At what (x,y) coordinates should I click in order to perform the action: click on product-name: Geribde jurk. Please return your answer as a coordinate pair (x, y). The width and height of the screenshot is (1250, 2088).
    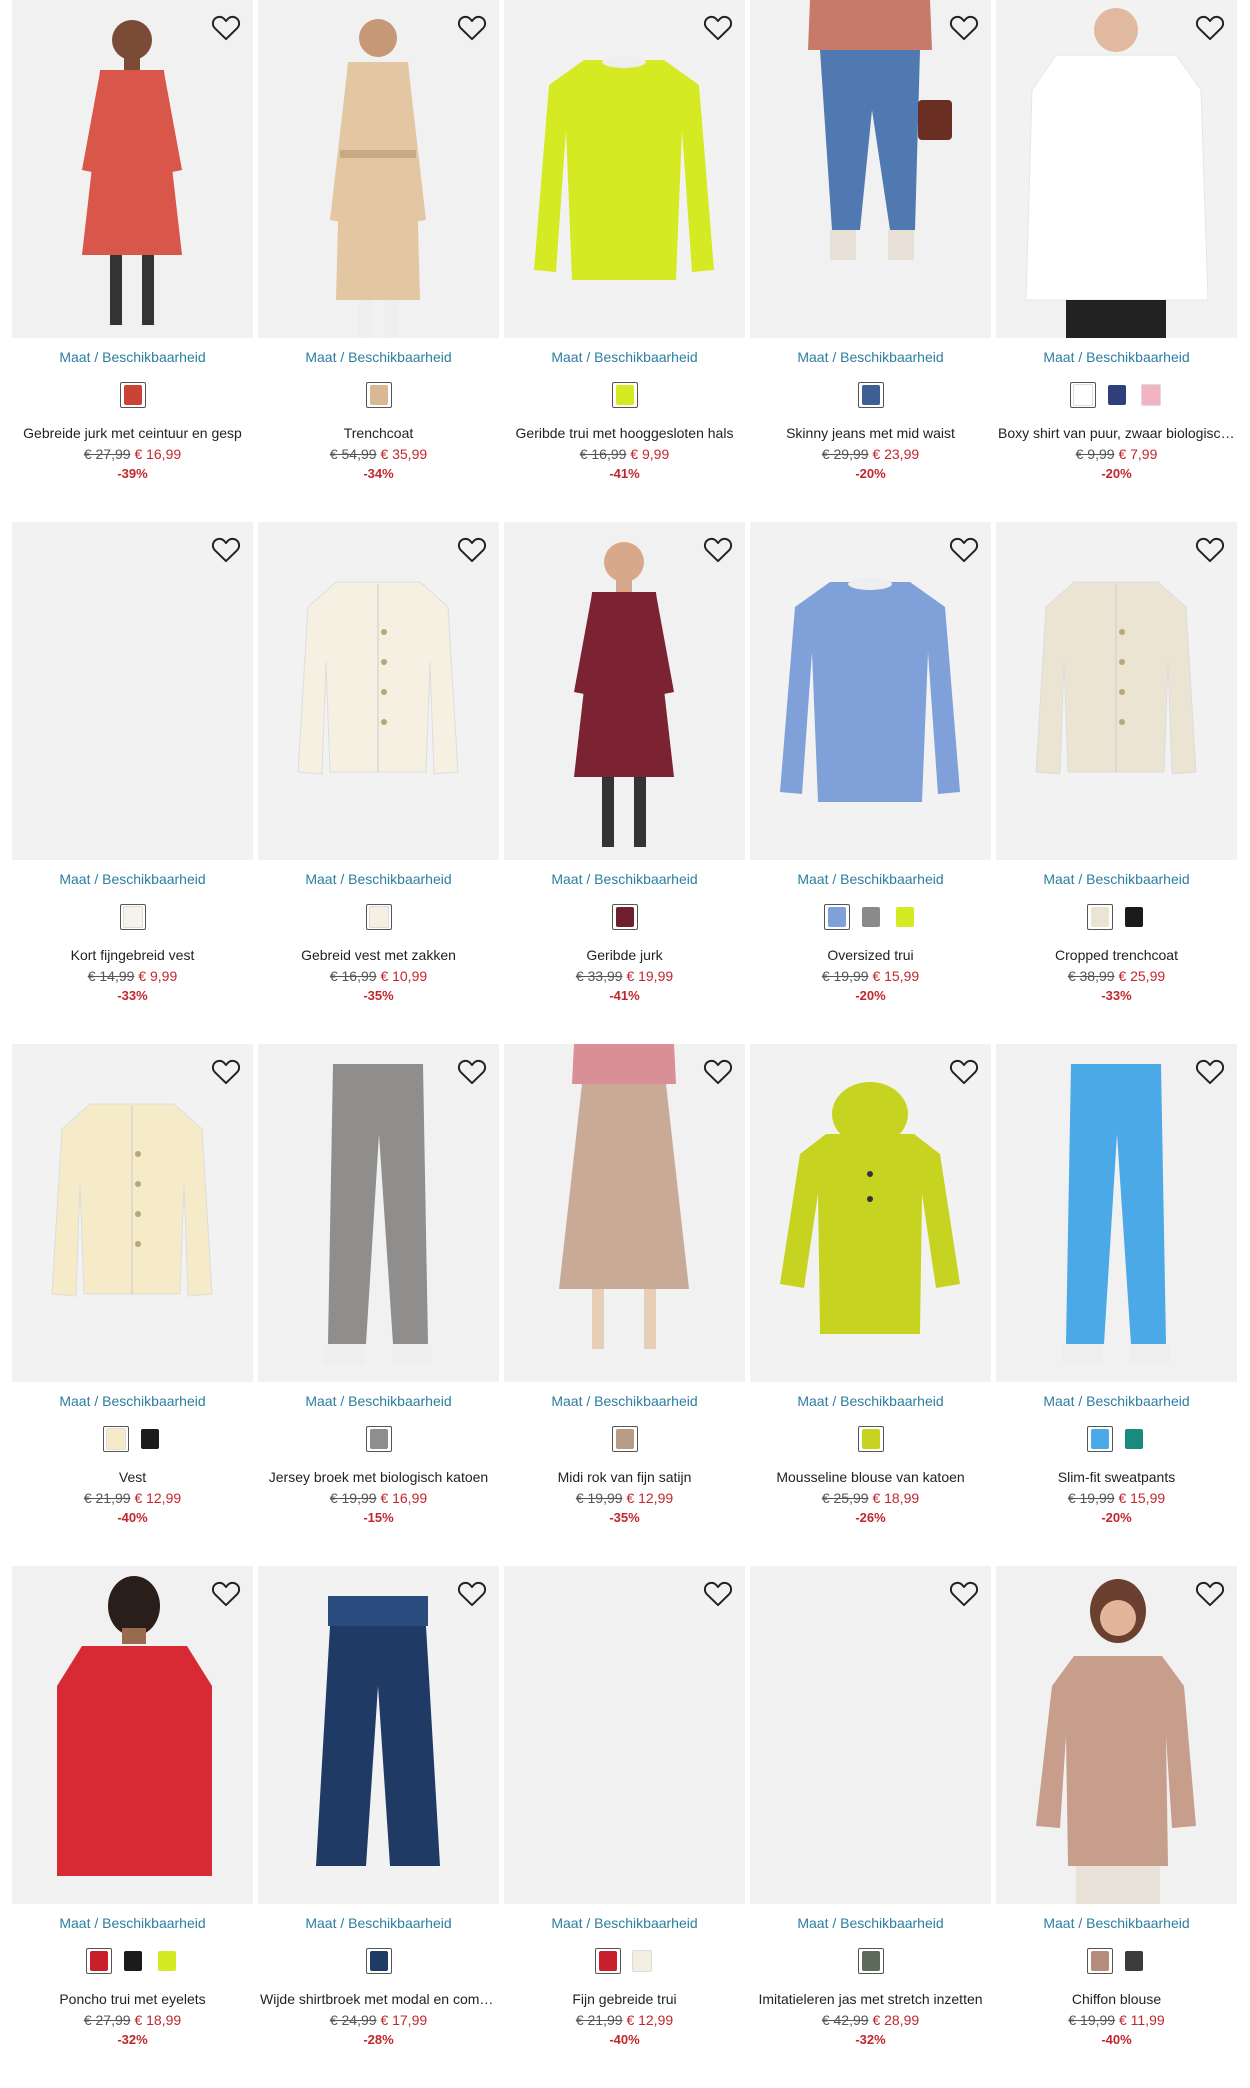
    Looking at the image, I should click on (624, 955).